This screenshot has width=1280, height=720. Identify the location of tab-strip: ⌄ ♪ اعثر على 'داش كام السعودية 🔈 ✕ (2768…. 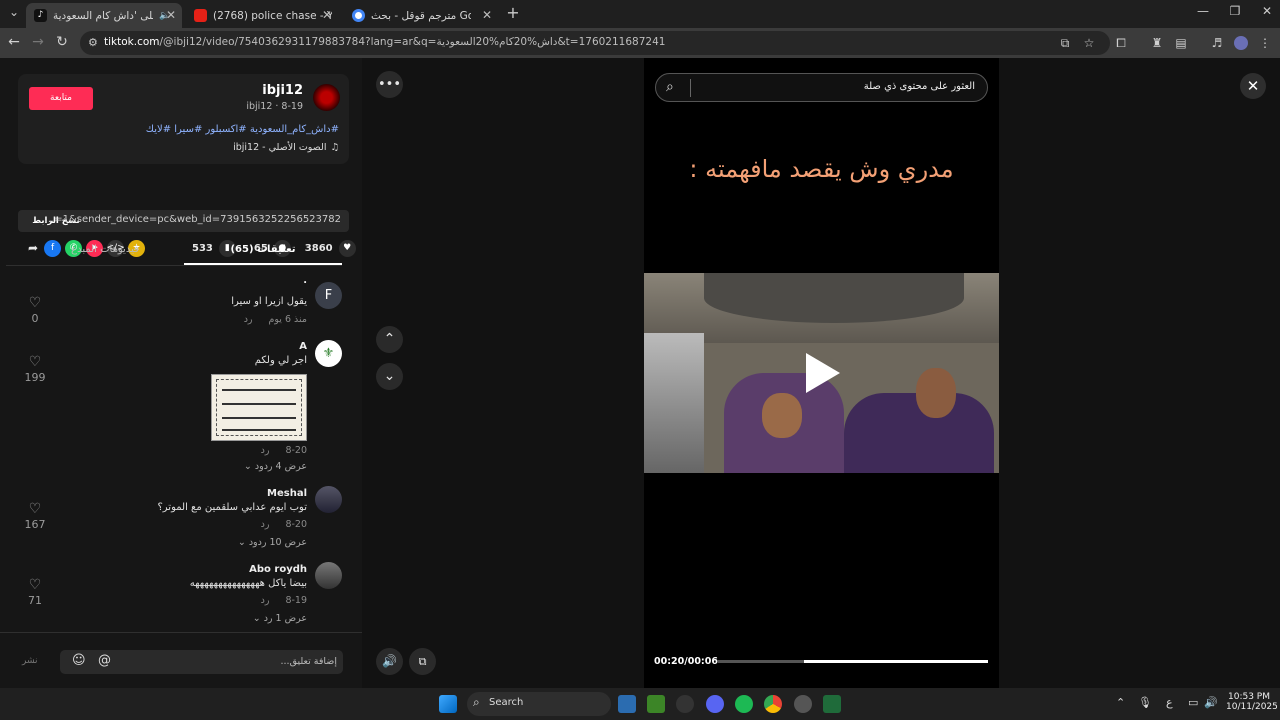
(640, 14).